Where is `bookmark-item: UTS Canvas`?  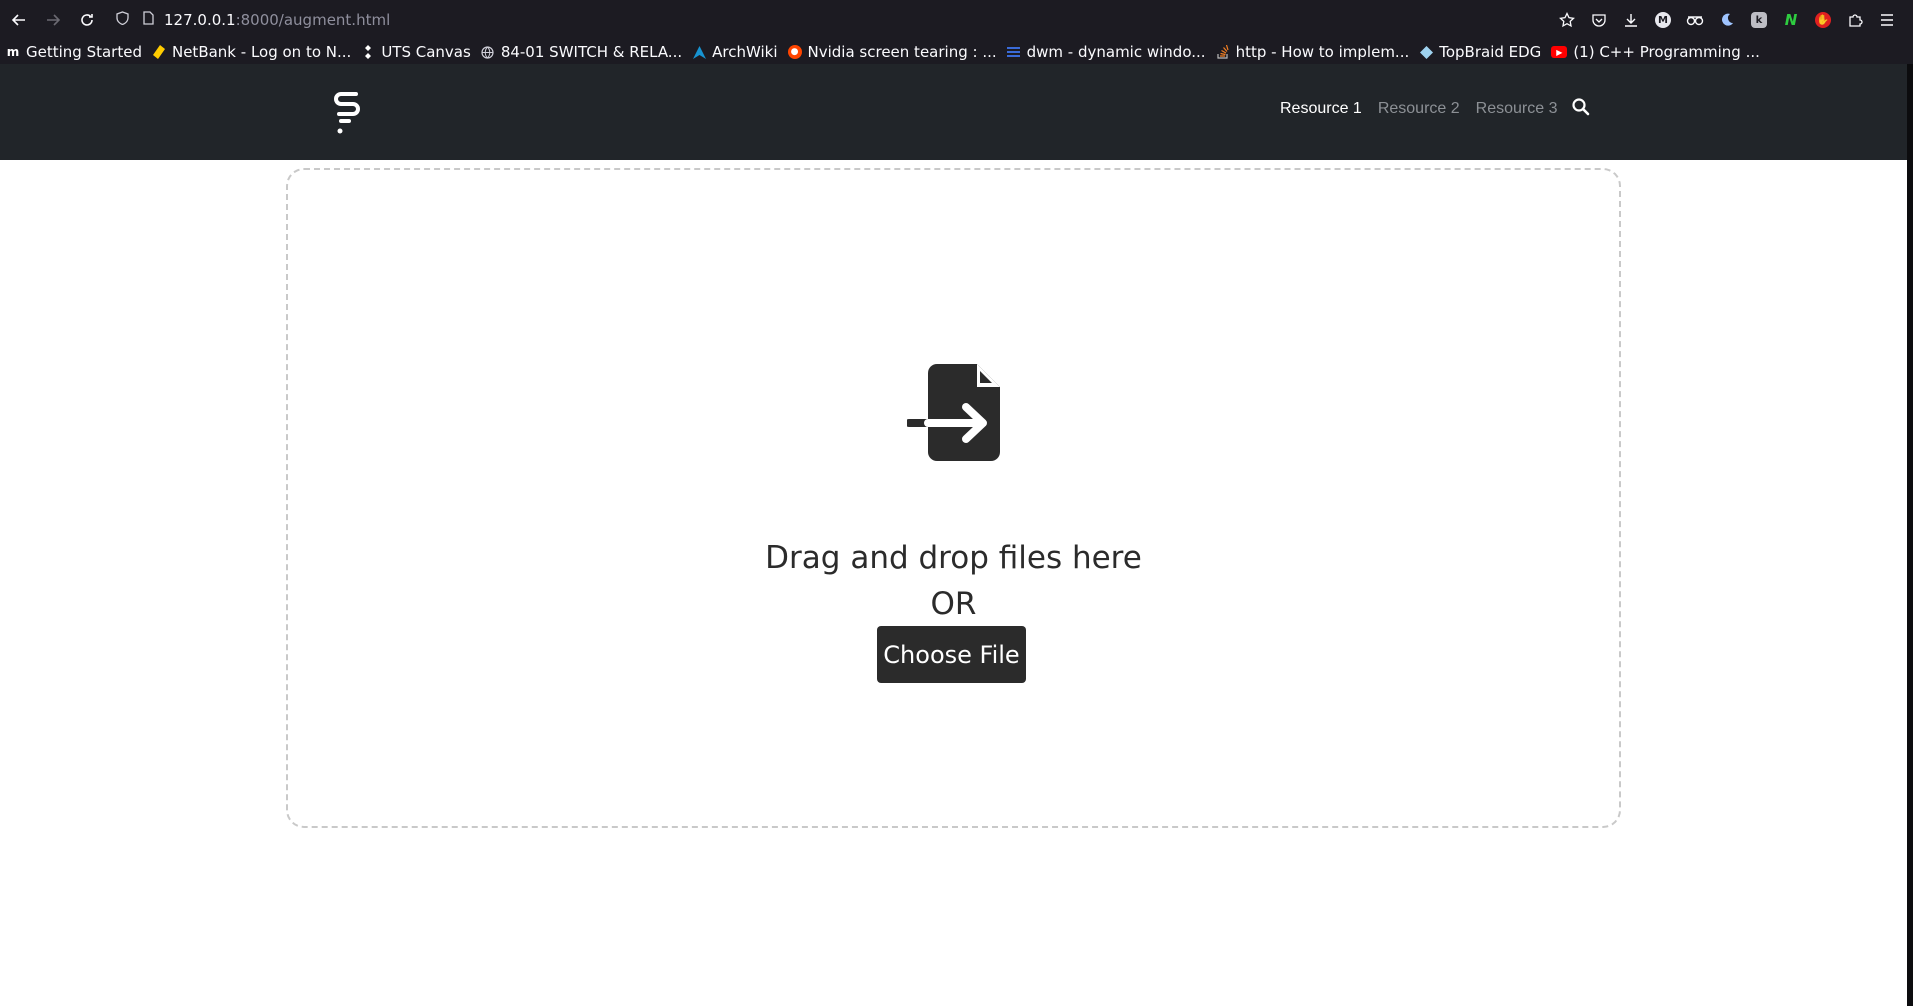
bookmark-item: UTS Canvas is located at coordinates (416, 52).